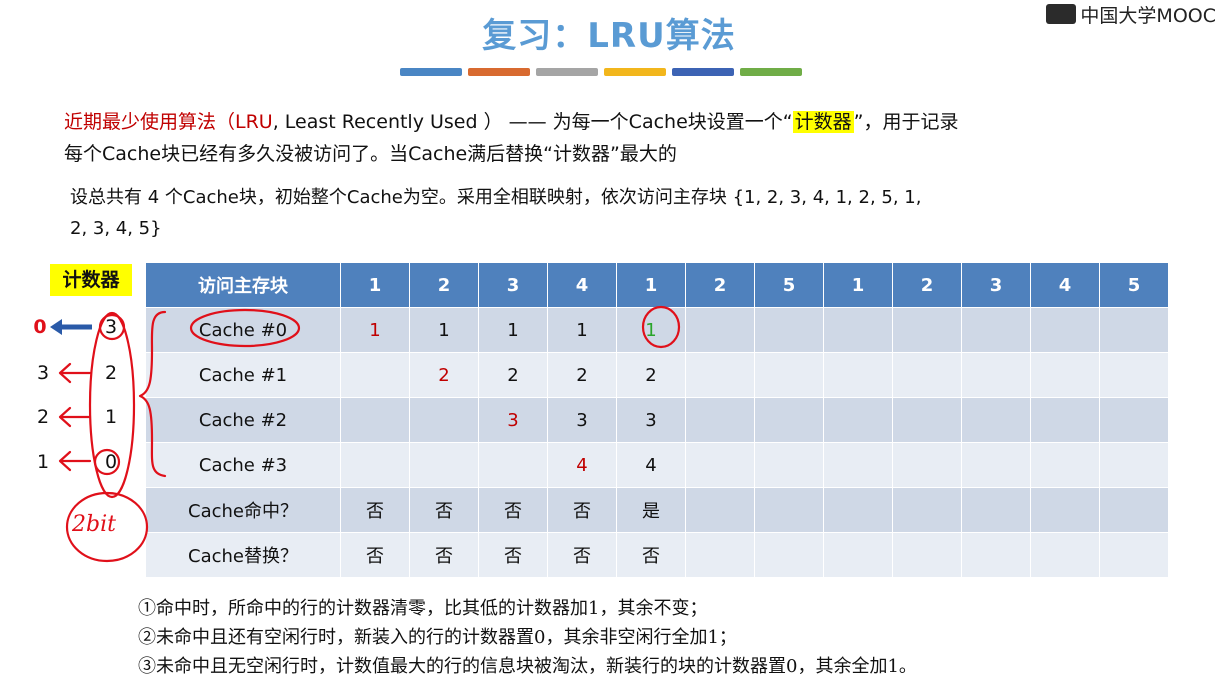 The height and width of the screenshot is (689, 1218). What do you see at coordinates (94, 524) in the screenshot?
I see `handwritten-note: 2bit` at bounding box center [94, 524].